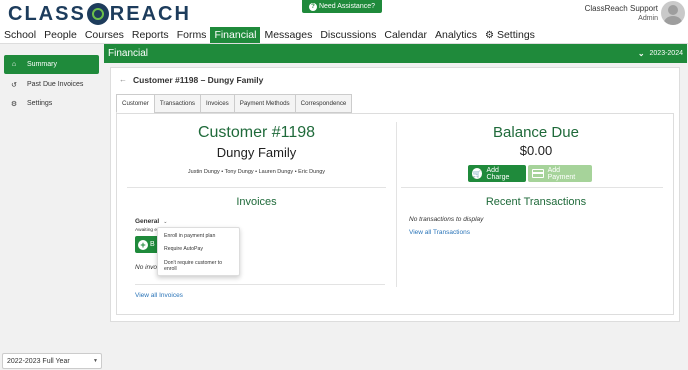 The height and width of the screenshot is (370, 688). Describe the element at coordinates (456, 35) in the screenshot. I see `nav-item-analytics: Analytics` at that location.